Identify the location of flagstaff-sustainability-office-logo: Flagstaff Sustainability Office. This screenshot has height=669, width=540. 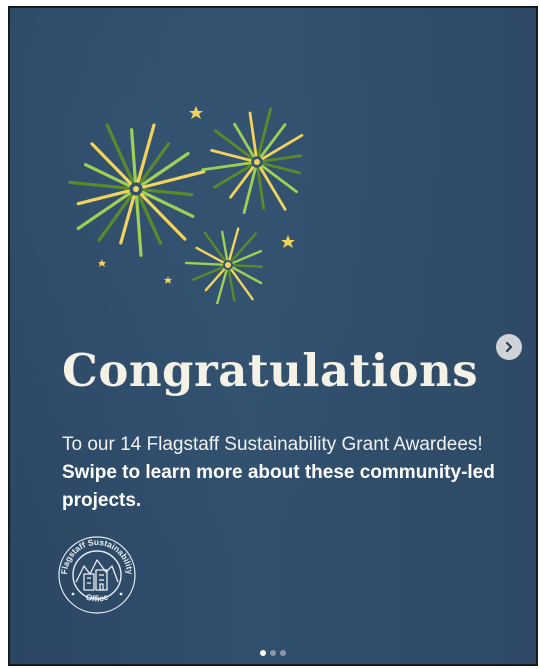
(97, 575).